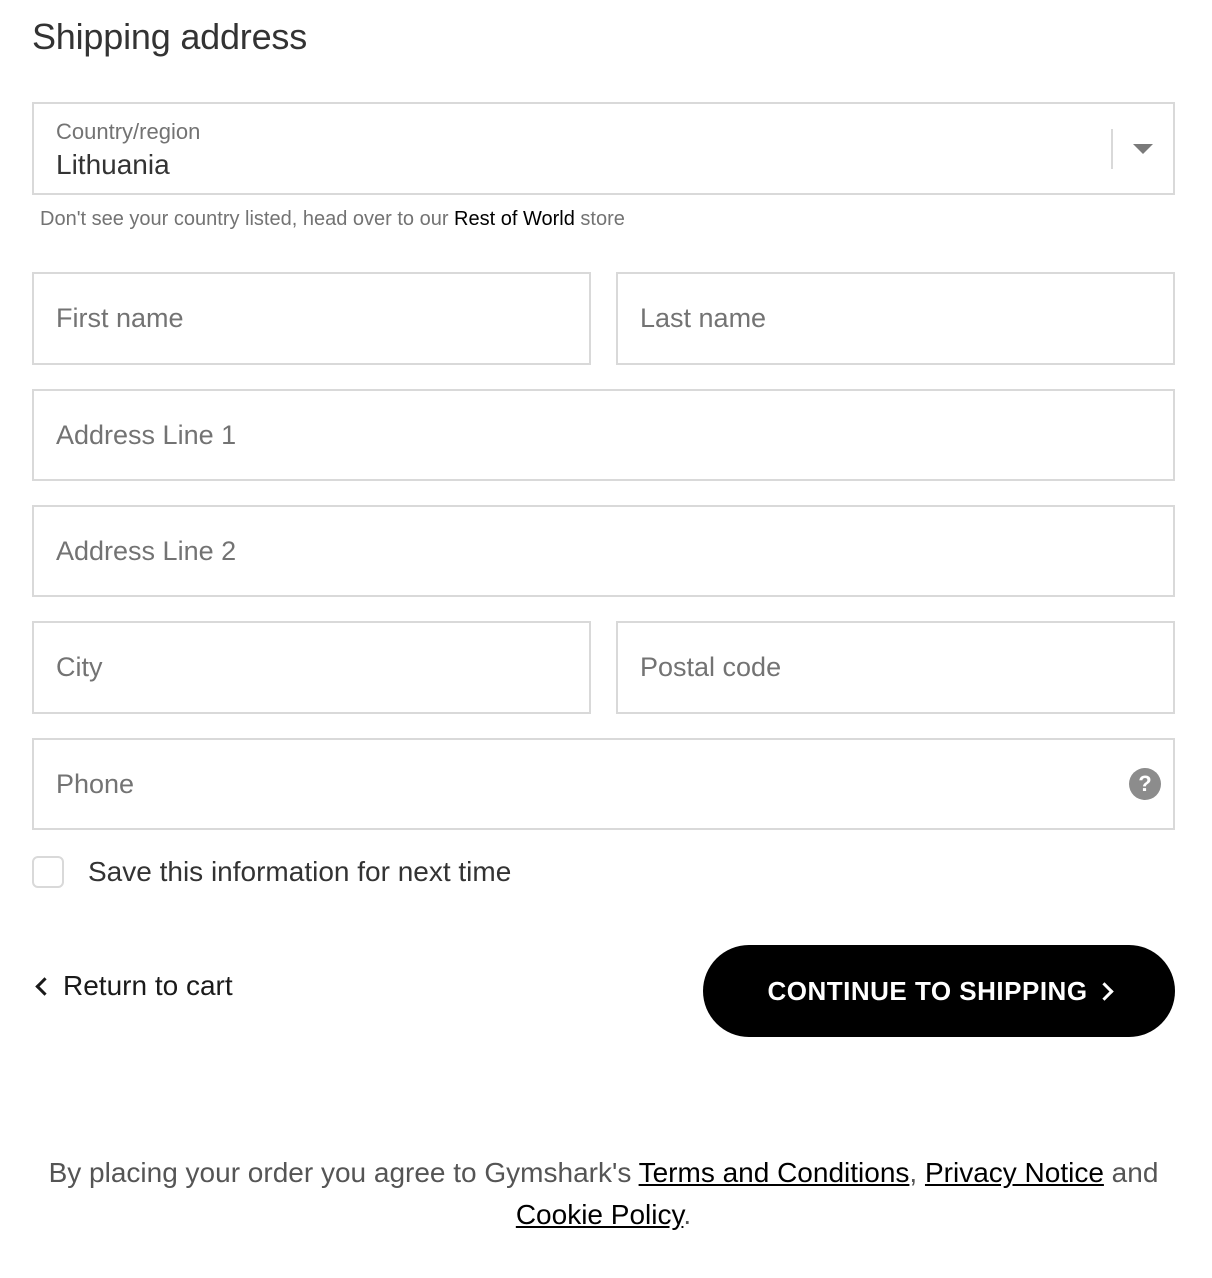  What do you see at coordinates (774, 1172) in the screenshot?
I see `terms-link: Terms and Conditions` at bounding box center [774, 1172].